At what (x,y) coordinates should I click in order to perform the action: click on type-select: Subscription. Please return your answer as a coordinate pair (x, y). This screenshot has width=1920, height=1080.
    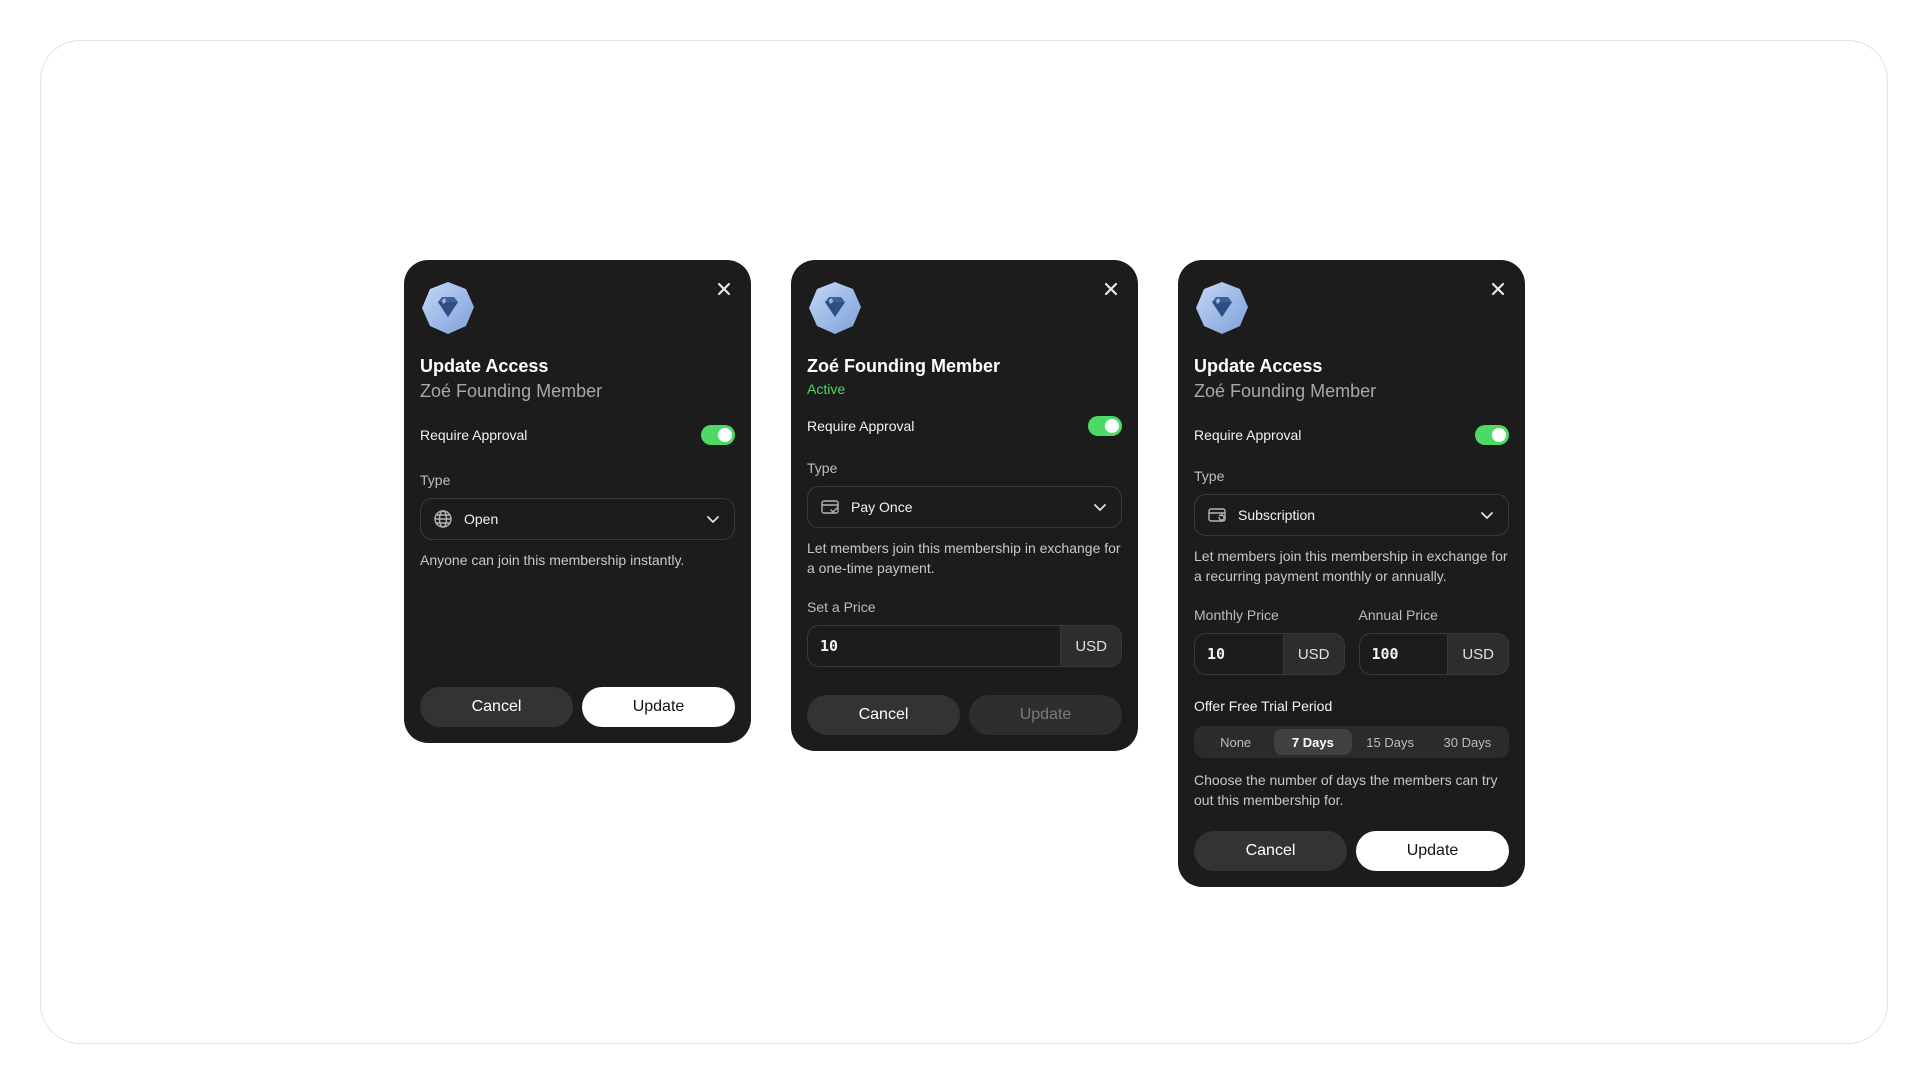
    Looking at the image, I should click on (1351, 515).